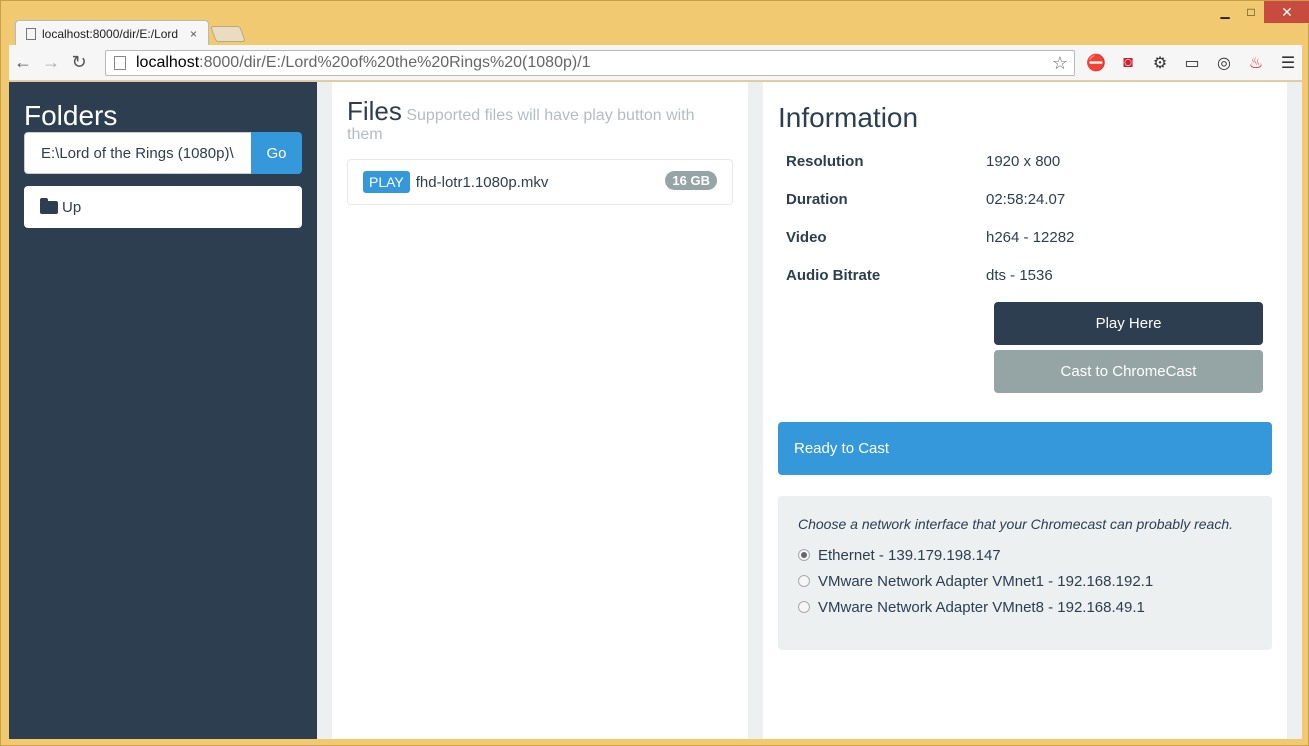 This screenshot has width=1309, height=746. I want to click on minimize-button: ▁, so click(1225, 12).